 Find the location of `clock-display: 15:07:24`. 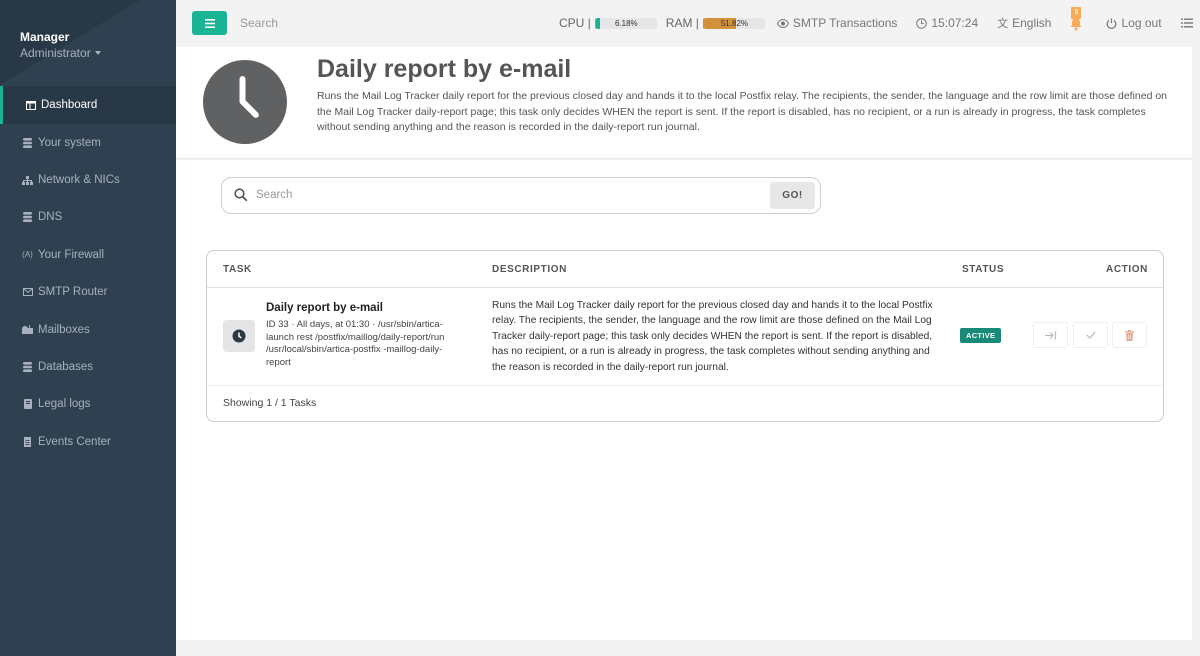

clock-display: 15:07:24 is located at coordinates (947, 23).